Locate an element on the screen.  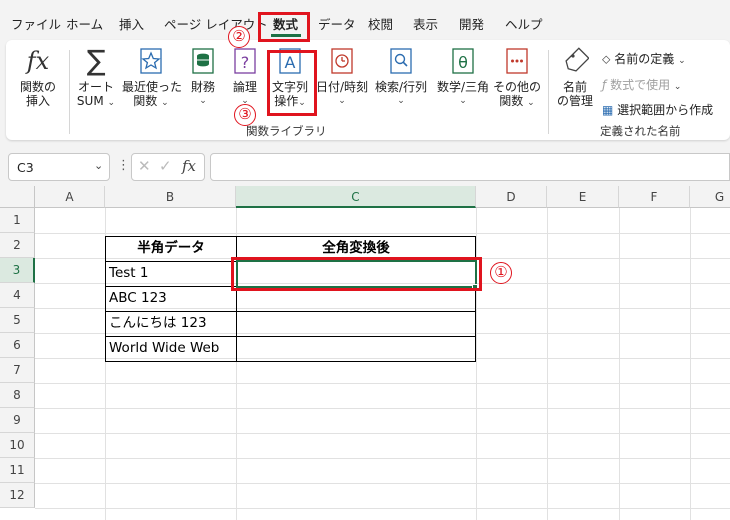
create-from-selection-button: ▦ 選択範囲から作成 is located at coordinates (657, 109).